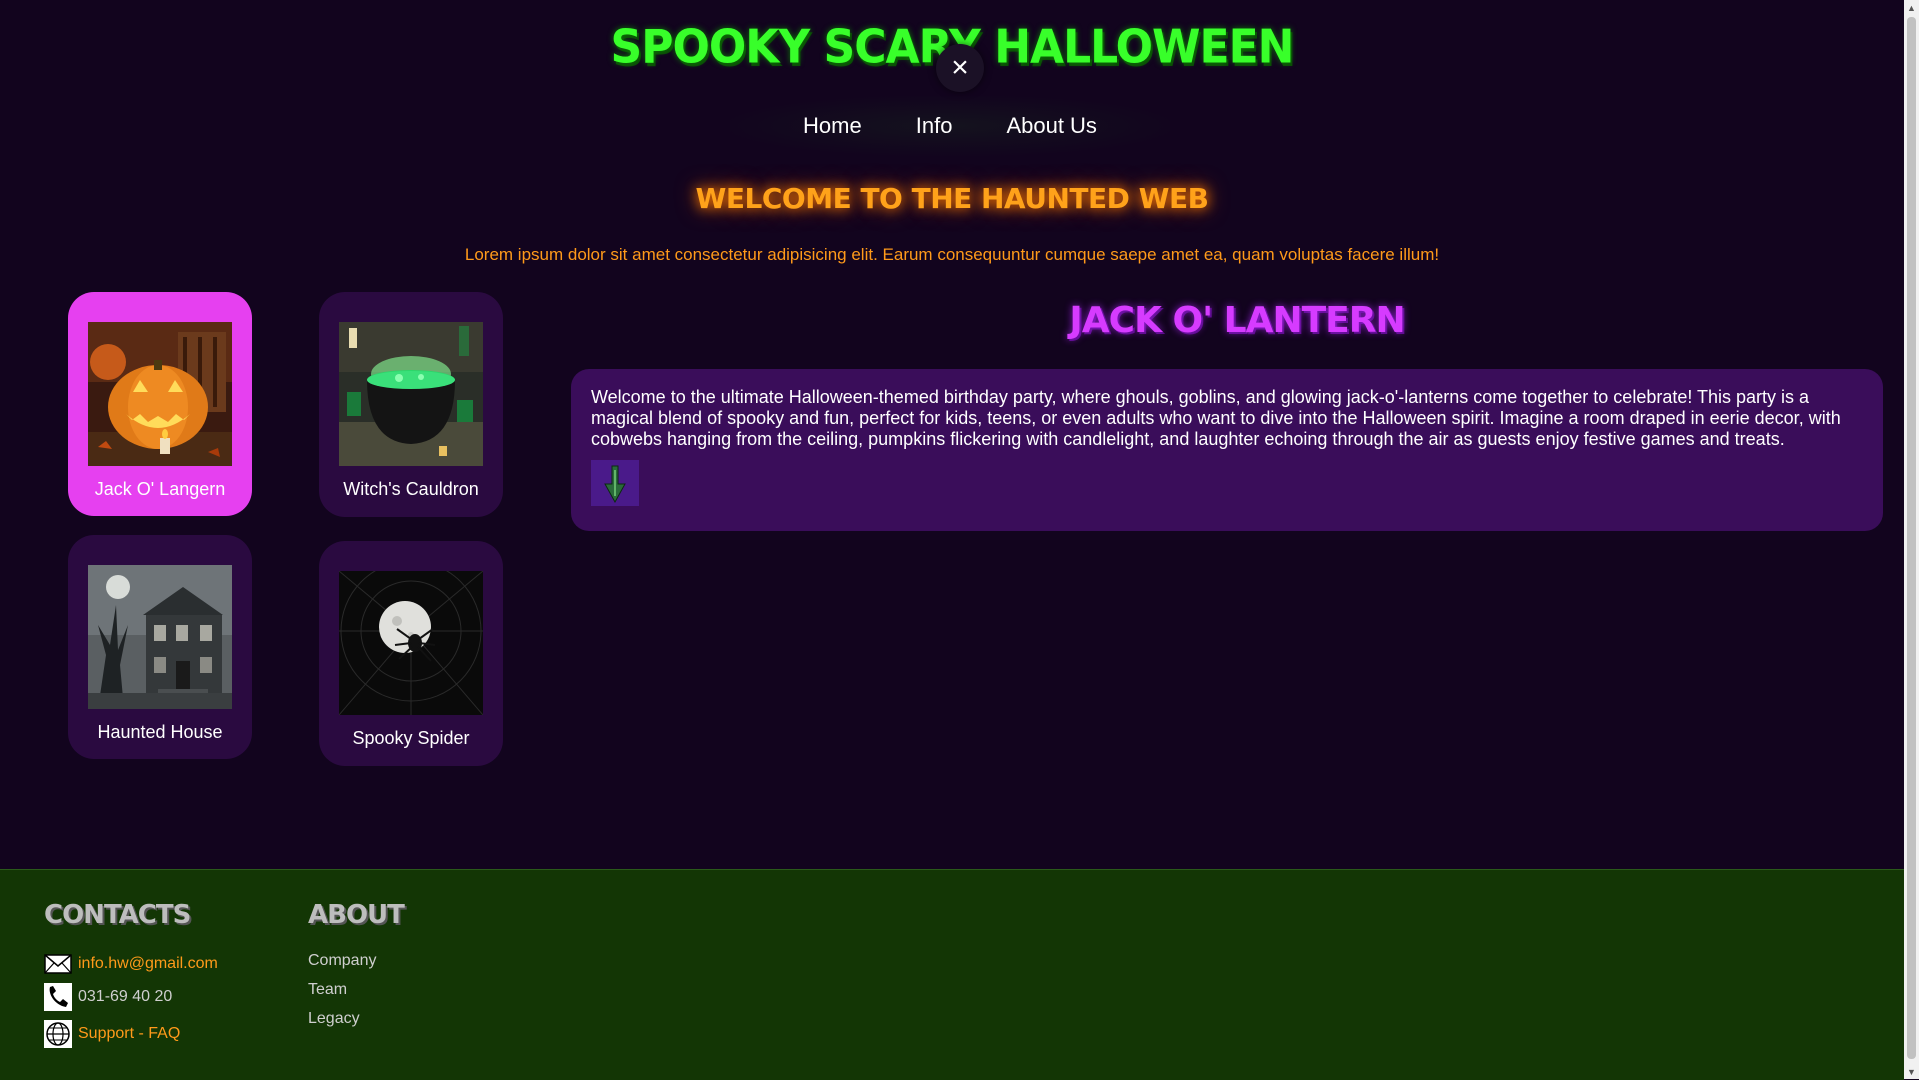 This screenshot has height=1080, width=1919. What do you see at coordinates (58, 997) in the screenshot?
I see `phone-icon` at bounding box center [58, 997].